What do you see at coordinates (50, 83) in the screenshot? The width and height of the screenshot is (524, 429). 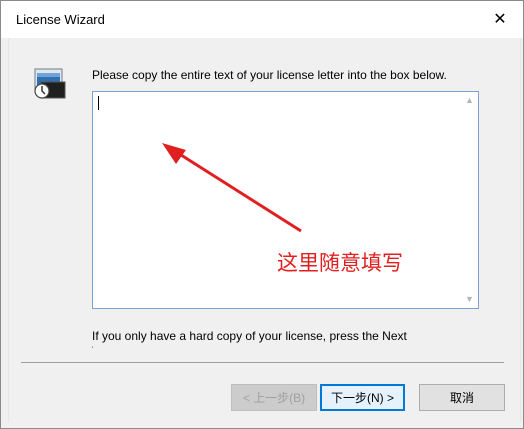 I see `license-wizard-icon` at bounding box center [50, 83].